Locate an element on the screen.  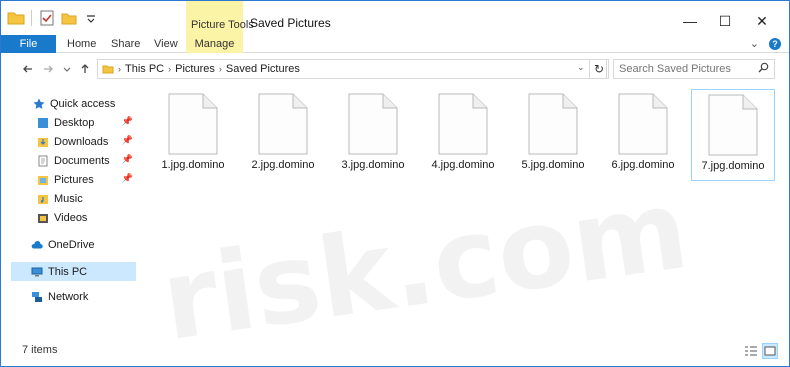
details-view-icon is located at coordinates (751, 351).